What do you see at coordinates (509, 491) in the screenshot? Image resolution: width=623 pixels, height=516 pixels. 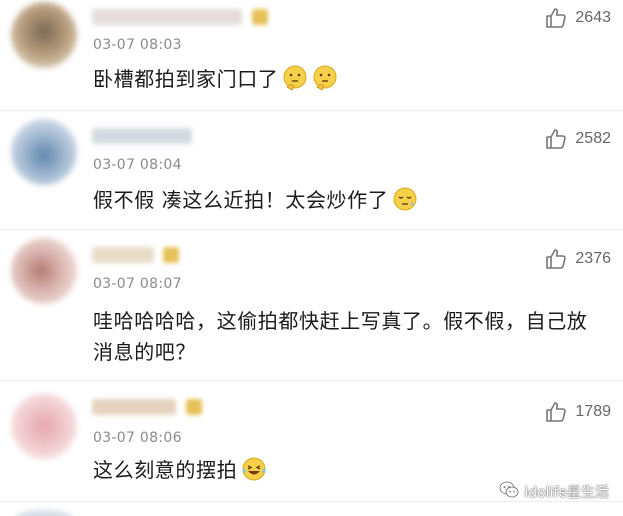 I see `wechat-icon` at bounding box center [509, 491].